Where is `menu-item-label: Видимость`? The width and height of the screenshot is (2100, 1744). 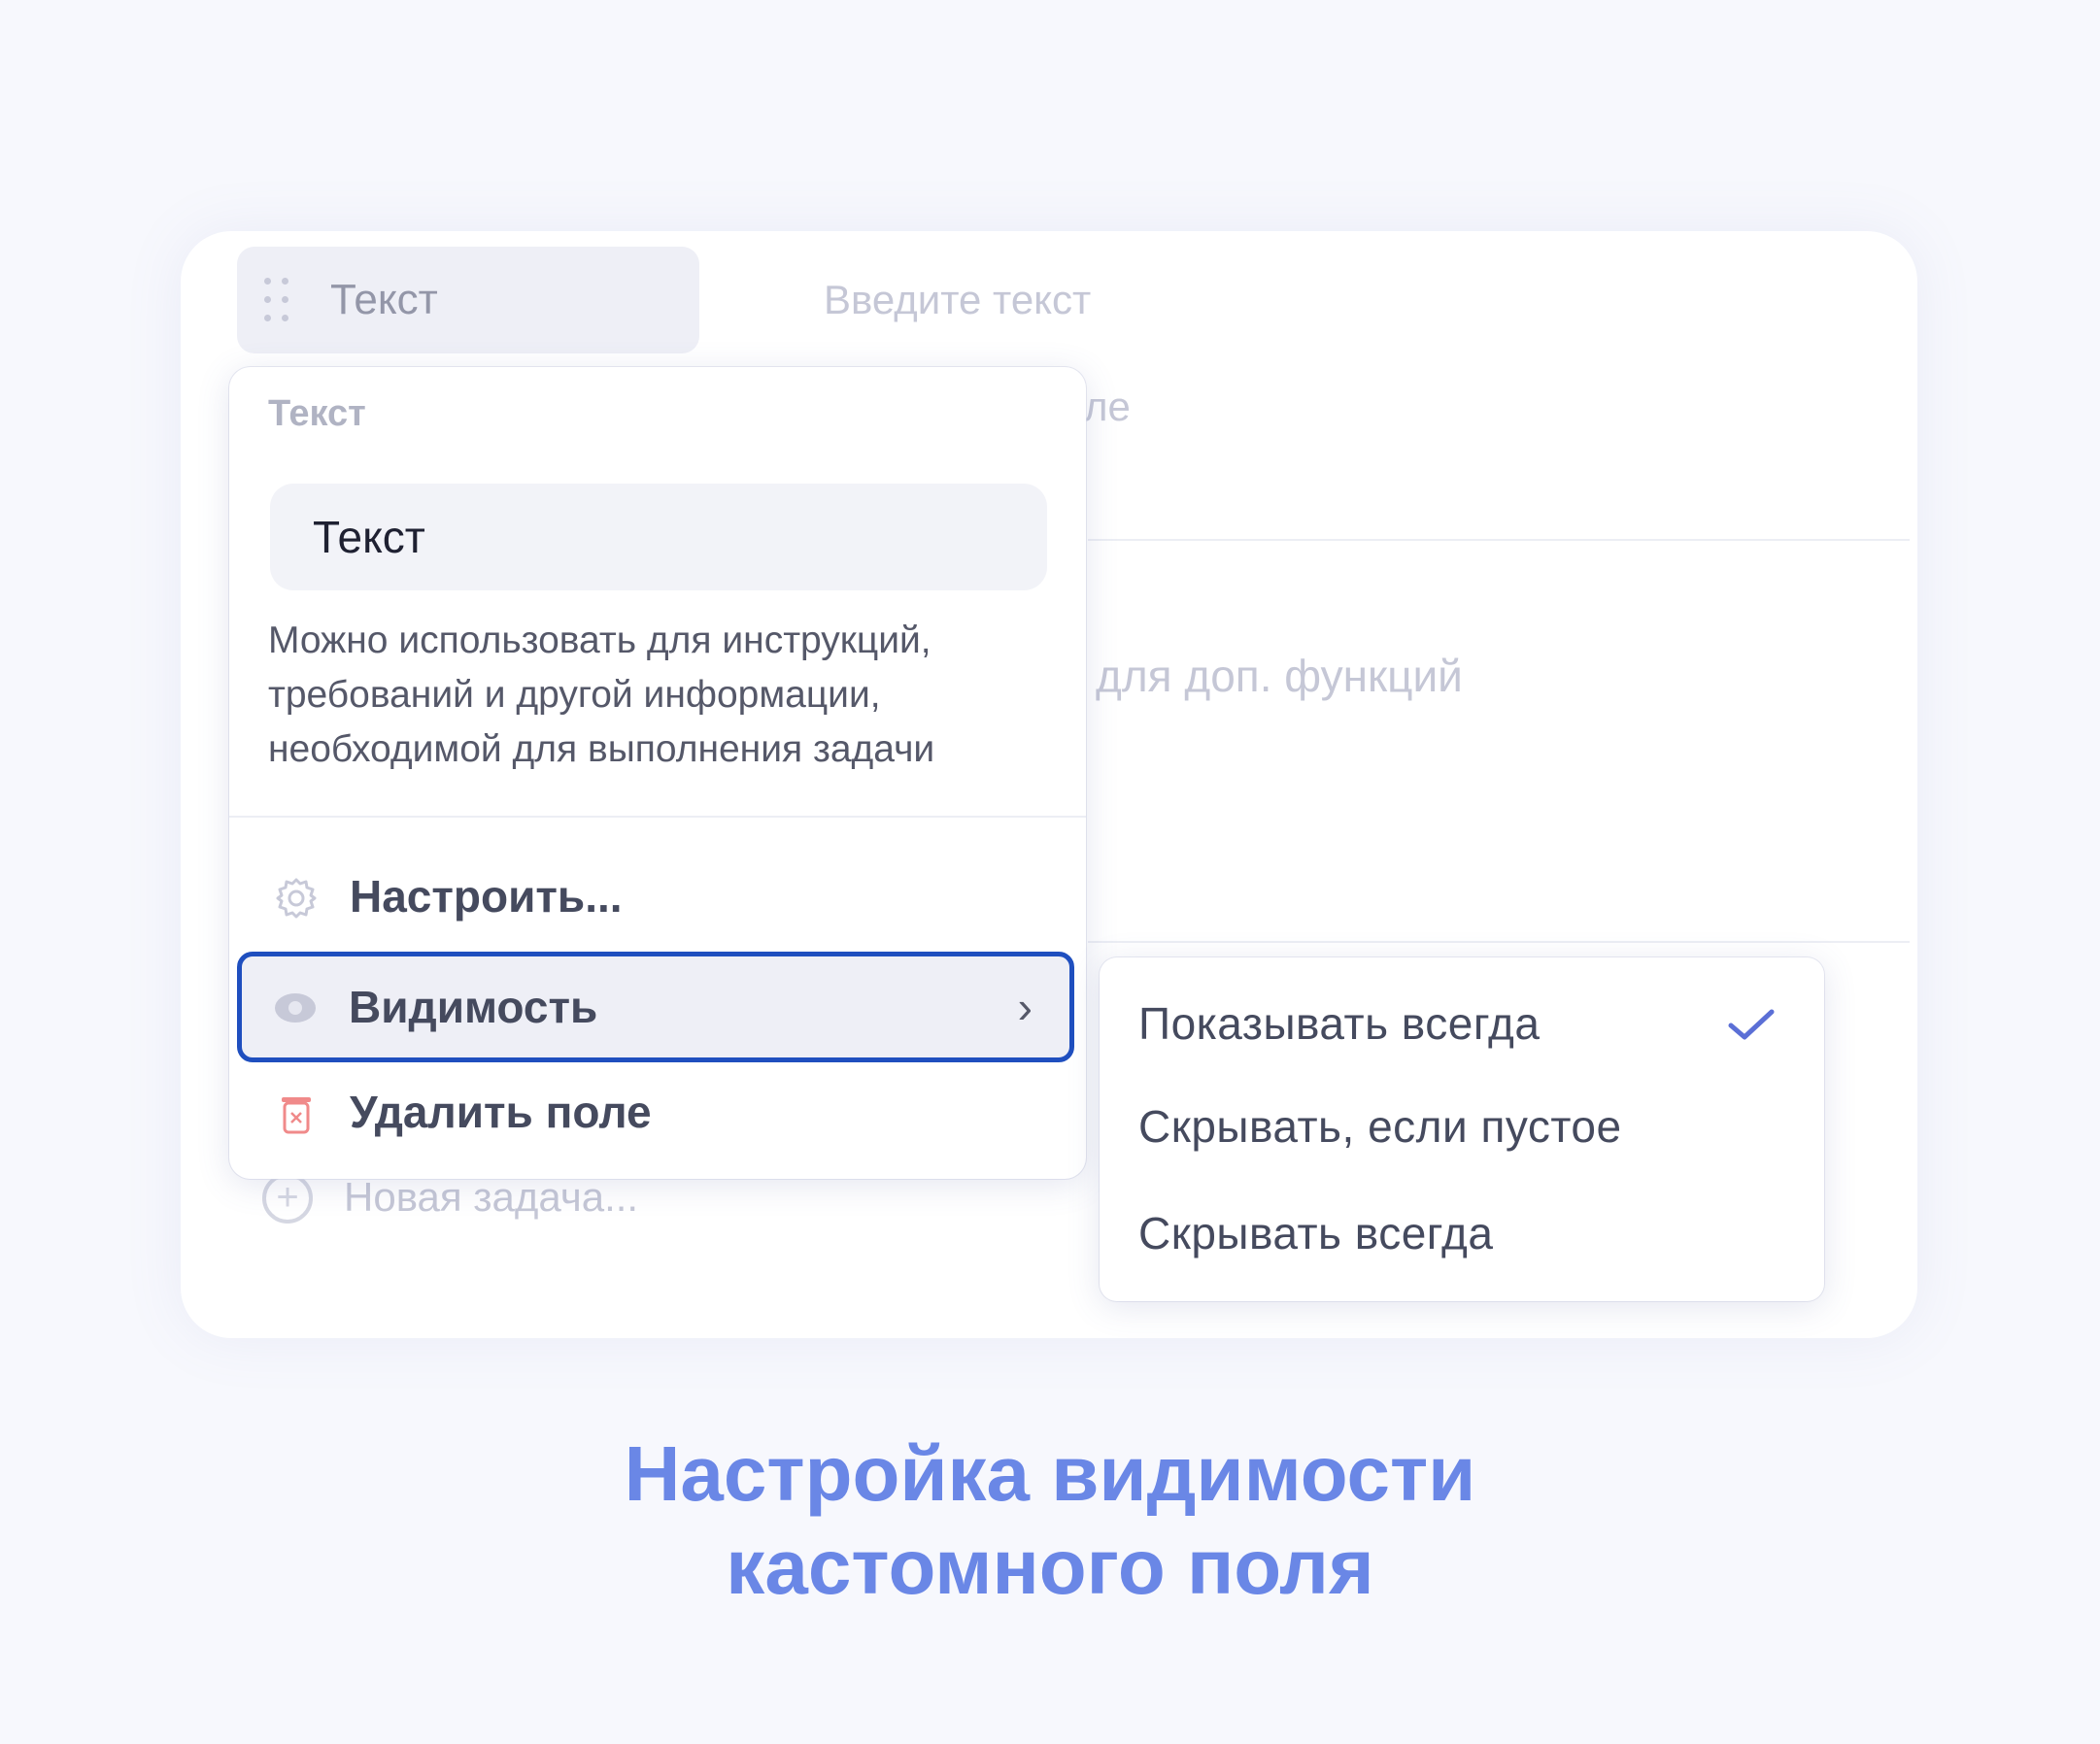
menu-item-label: Видимость is located at coordinates (473, 1007).